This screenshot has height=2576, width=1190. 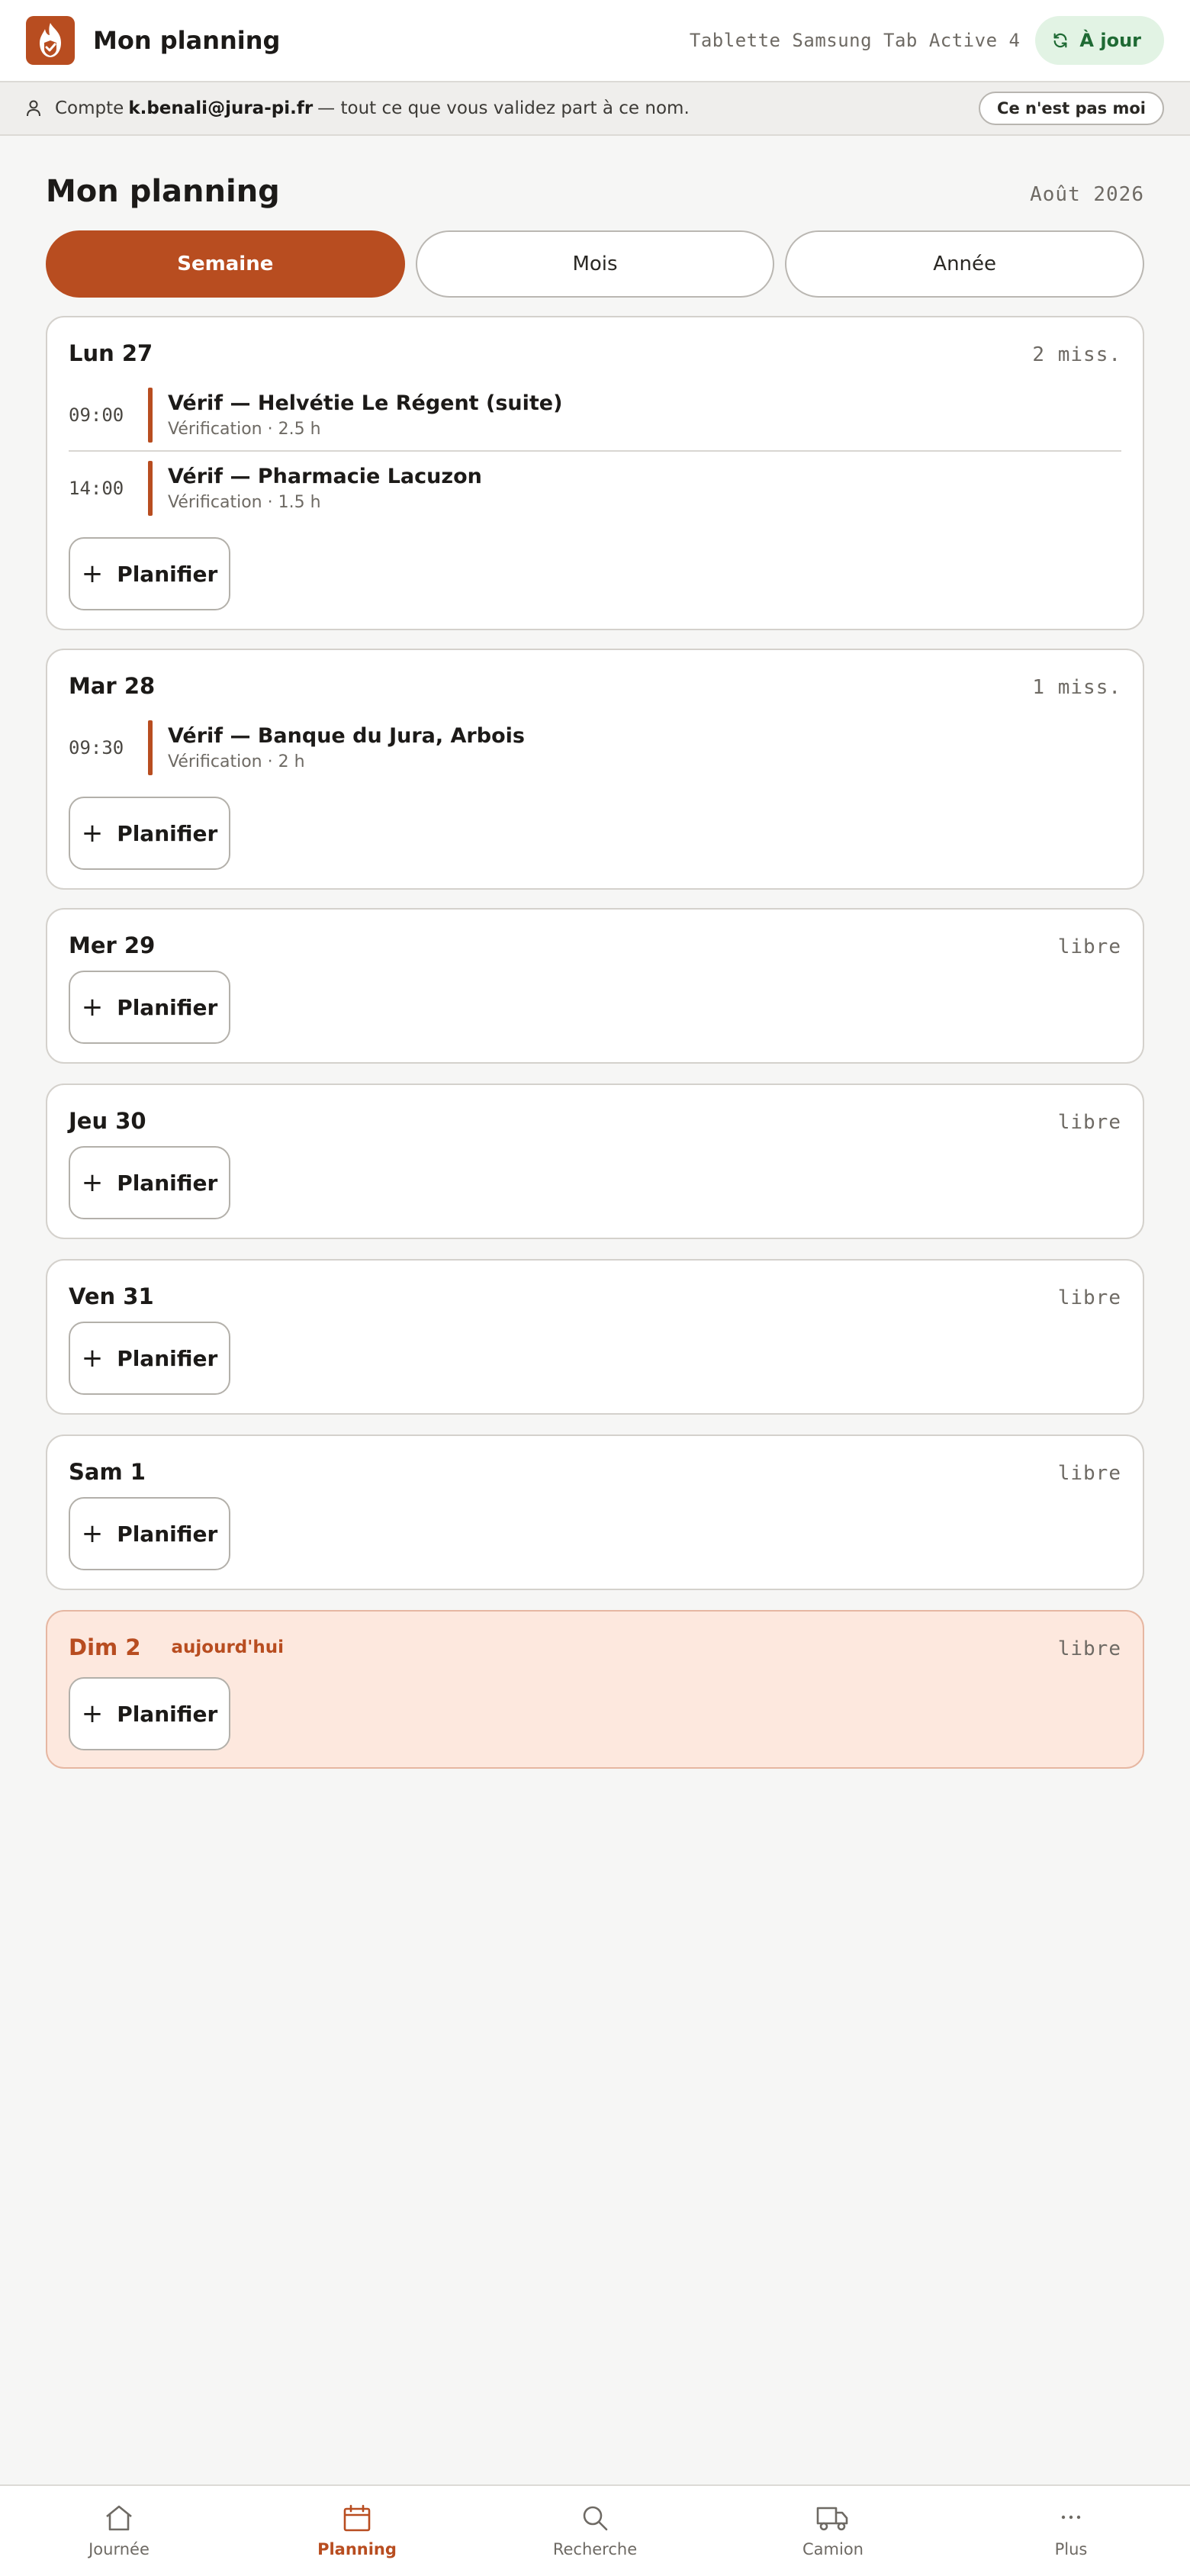 I want to click on sync-icon, so click(x=1060, y=40).